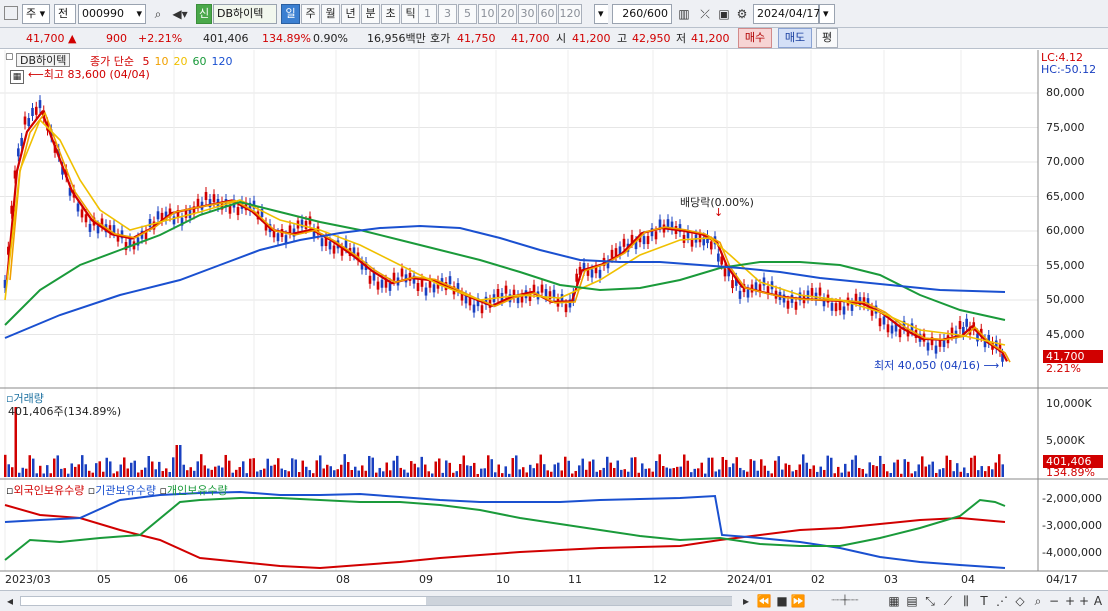 The width and height of the screenshot is (1108, 611). What do you see at coordinates (912, 601) in the screenshot?
I see `compare-icon: ▤` at bounding box center [912, 601].